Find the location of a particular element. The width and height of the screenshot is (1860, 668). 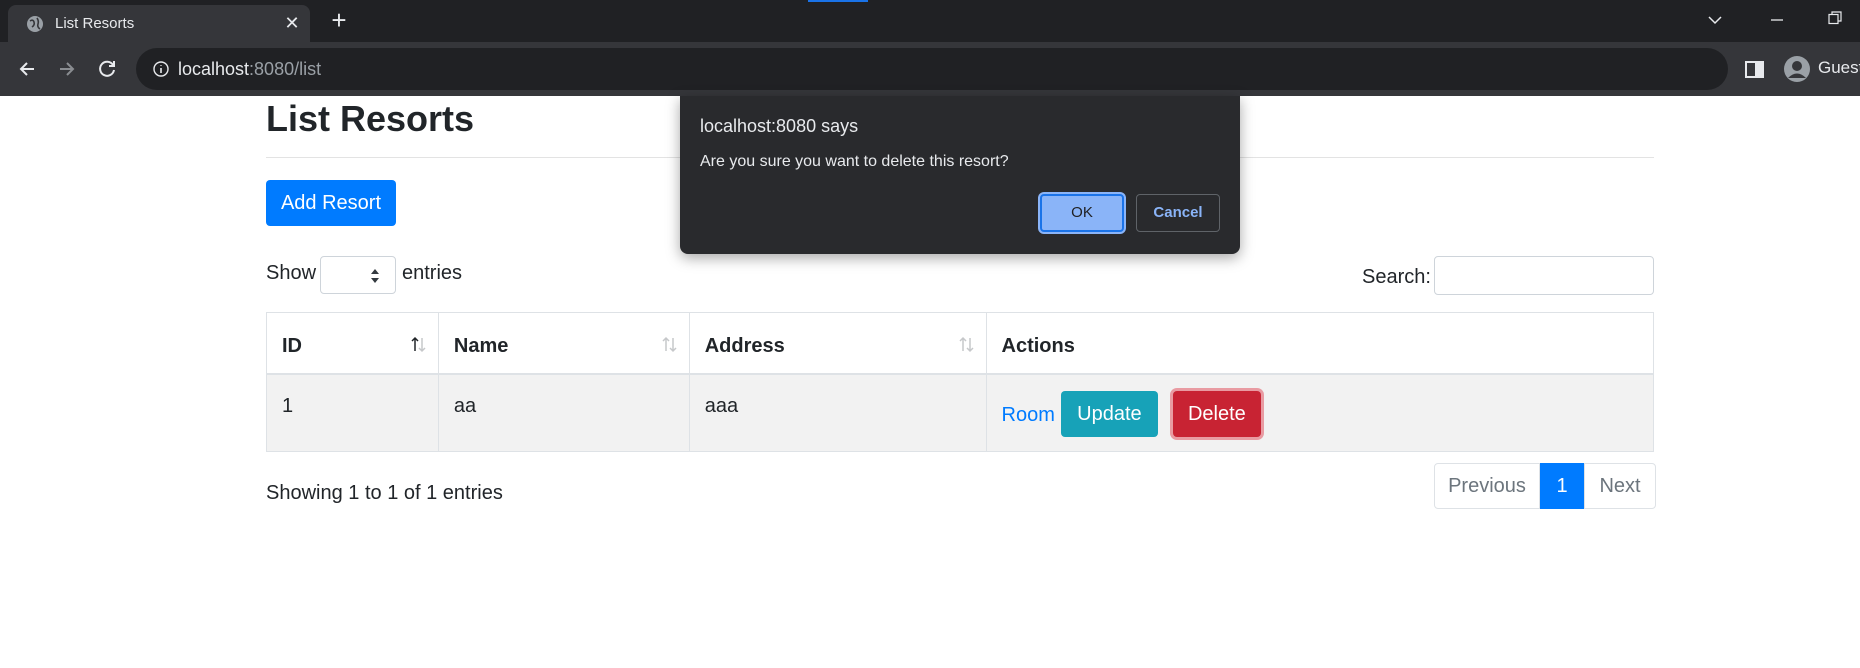

show-label: Show is located at coordinates (291, 273).